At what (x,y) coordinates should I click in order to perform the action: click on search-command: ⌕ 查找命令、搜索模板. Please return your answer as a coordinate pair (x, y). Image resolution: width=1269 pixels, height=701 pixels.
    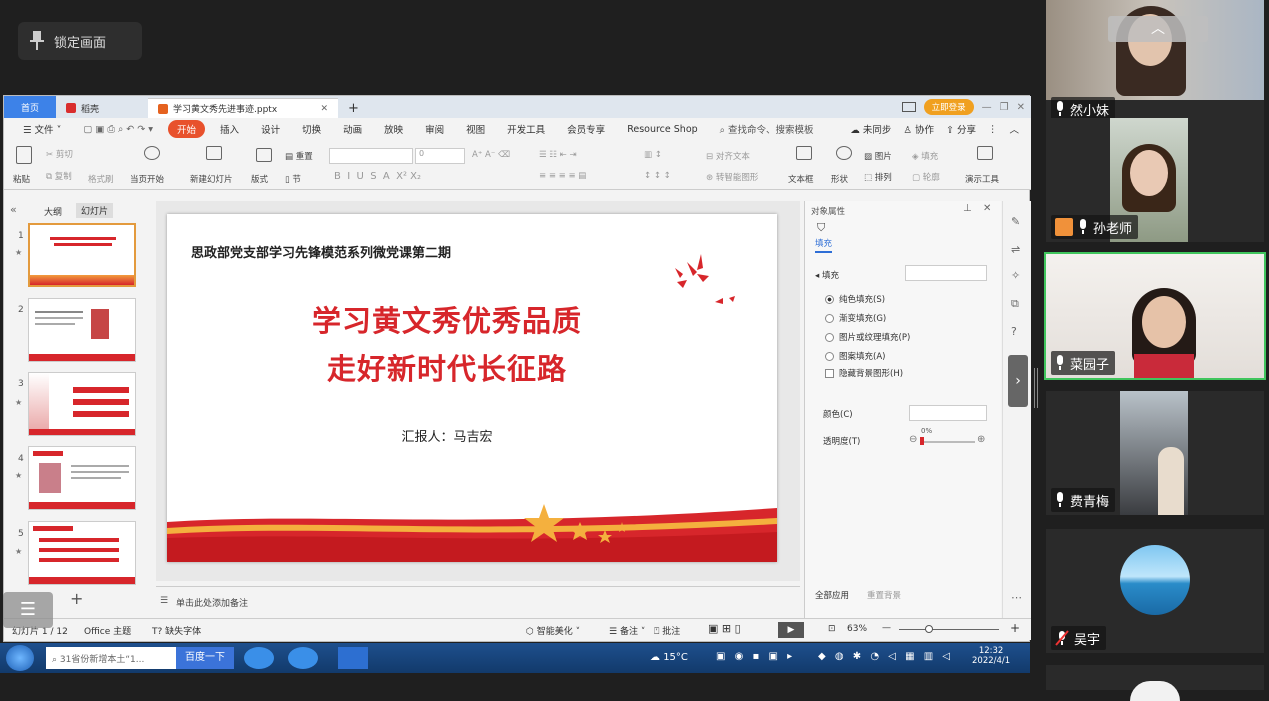
    Looking at the image, I should click on (767, 129).